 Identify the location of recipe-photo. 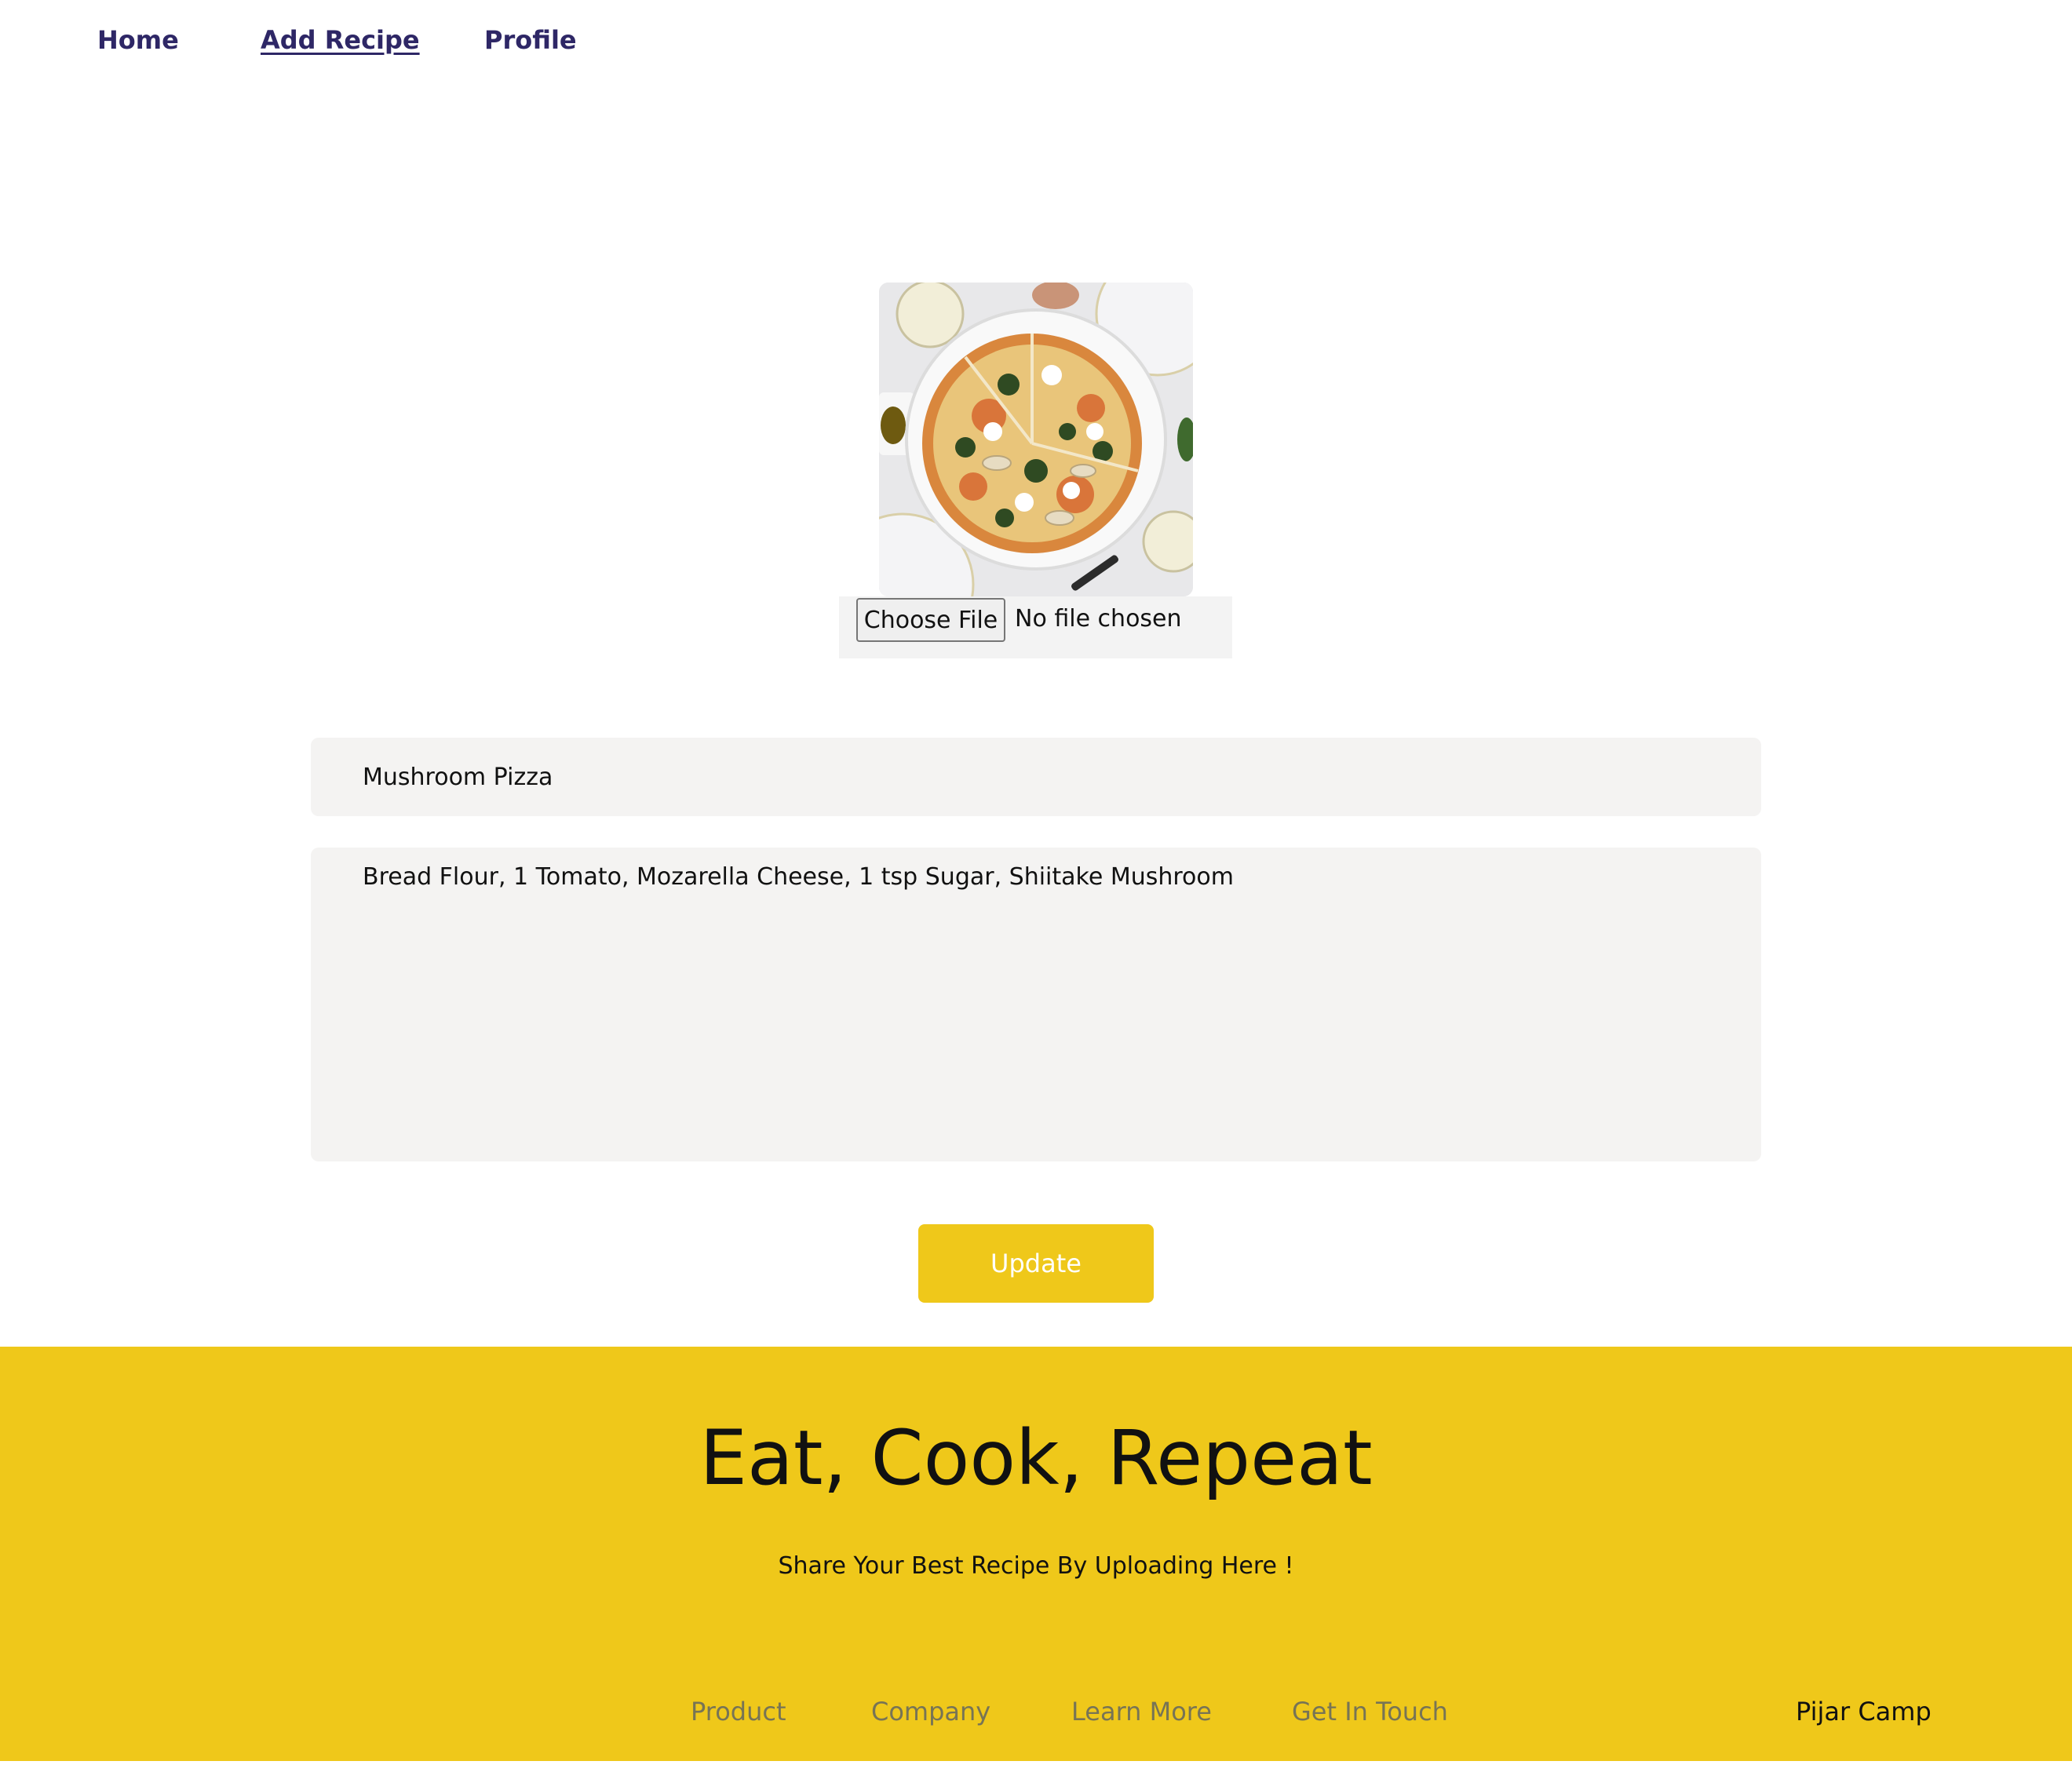
(1036, 439).